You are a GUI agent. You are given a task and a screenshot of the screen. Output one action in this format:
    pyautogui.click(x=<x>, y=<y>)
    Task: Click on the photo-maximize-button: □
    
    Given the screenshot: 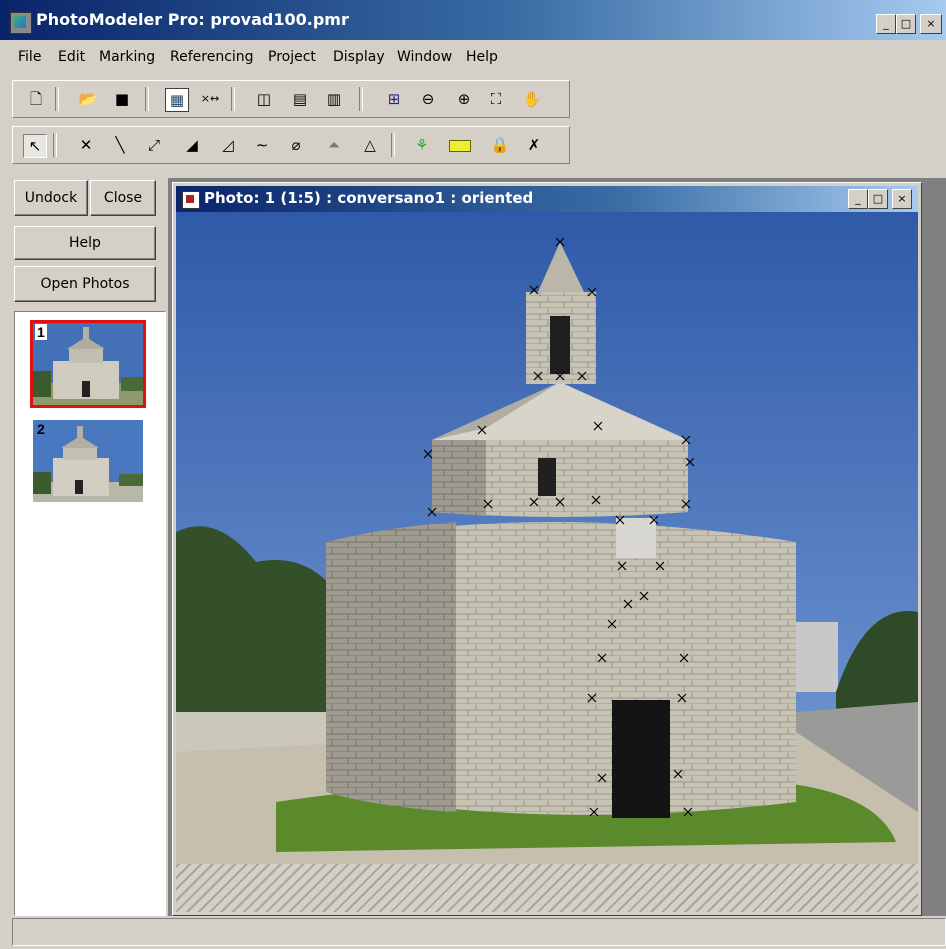 What is the action you would take?
    pyautogui.click(x=878, y=199)
    